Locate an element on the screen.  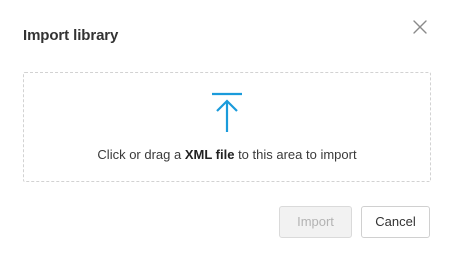
dropzone-text-before: Click or drag a is located at coordinates (141, 154).